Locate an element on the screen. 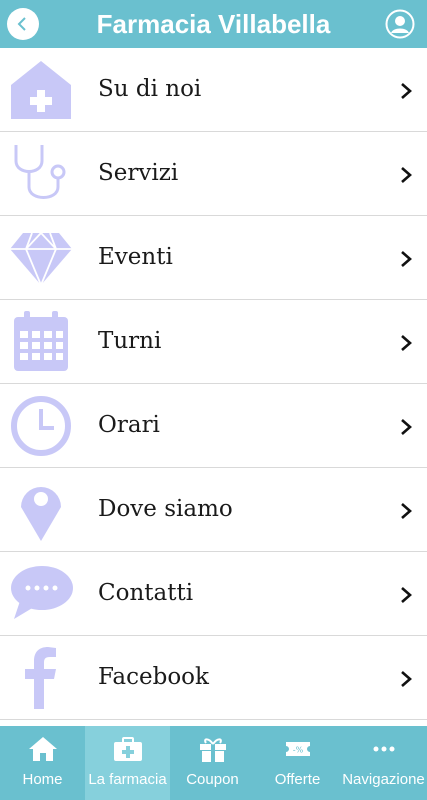 The image size is (427, 800). facebook-icon is located at coordinates (40, 678).